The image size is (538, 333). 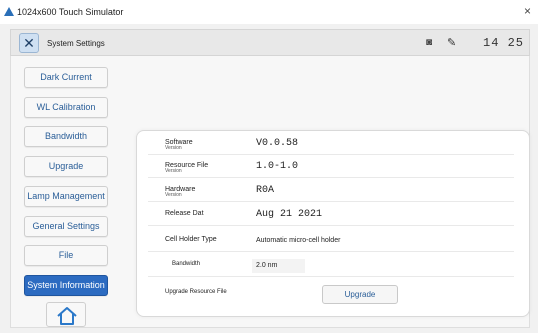 What do you see at coordinates (29, 43) in the screenshot?
I see `tools-icon: ✕` at bounding box center [29, 43].